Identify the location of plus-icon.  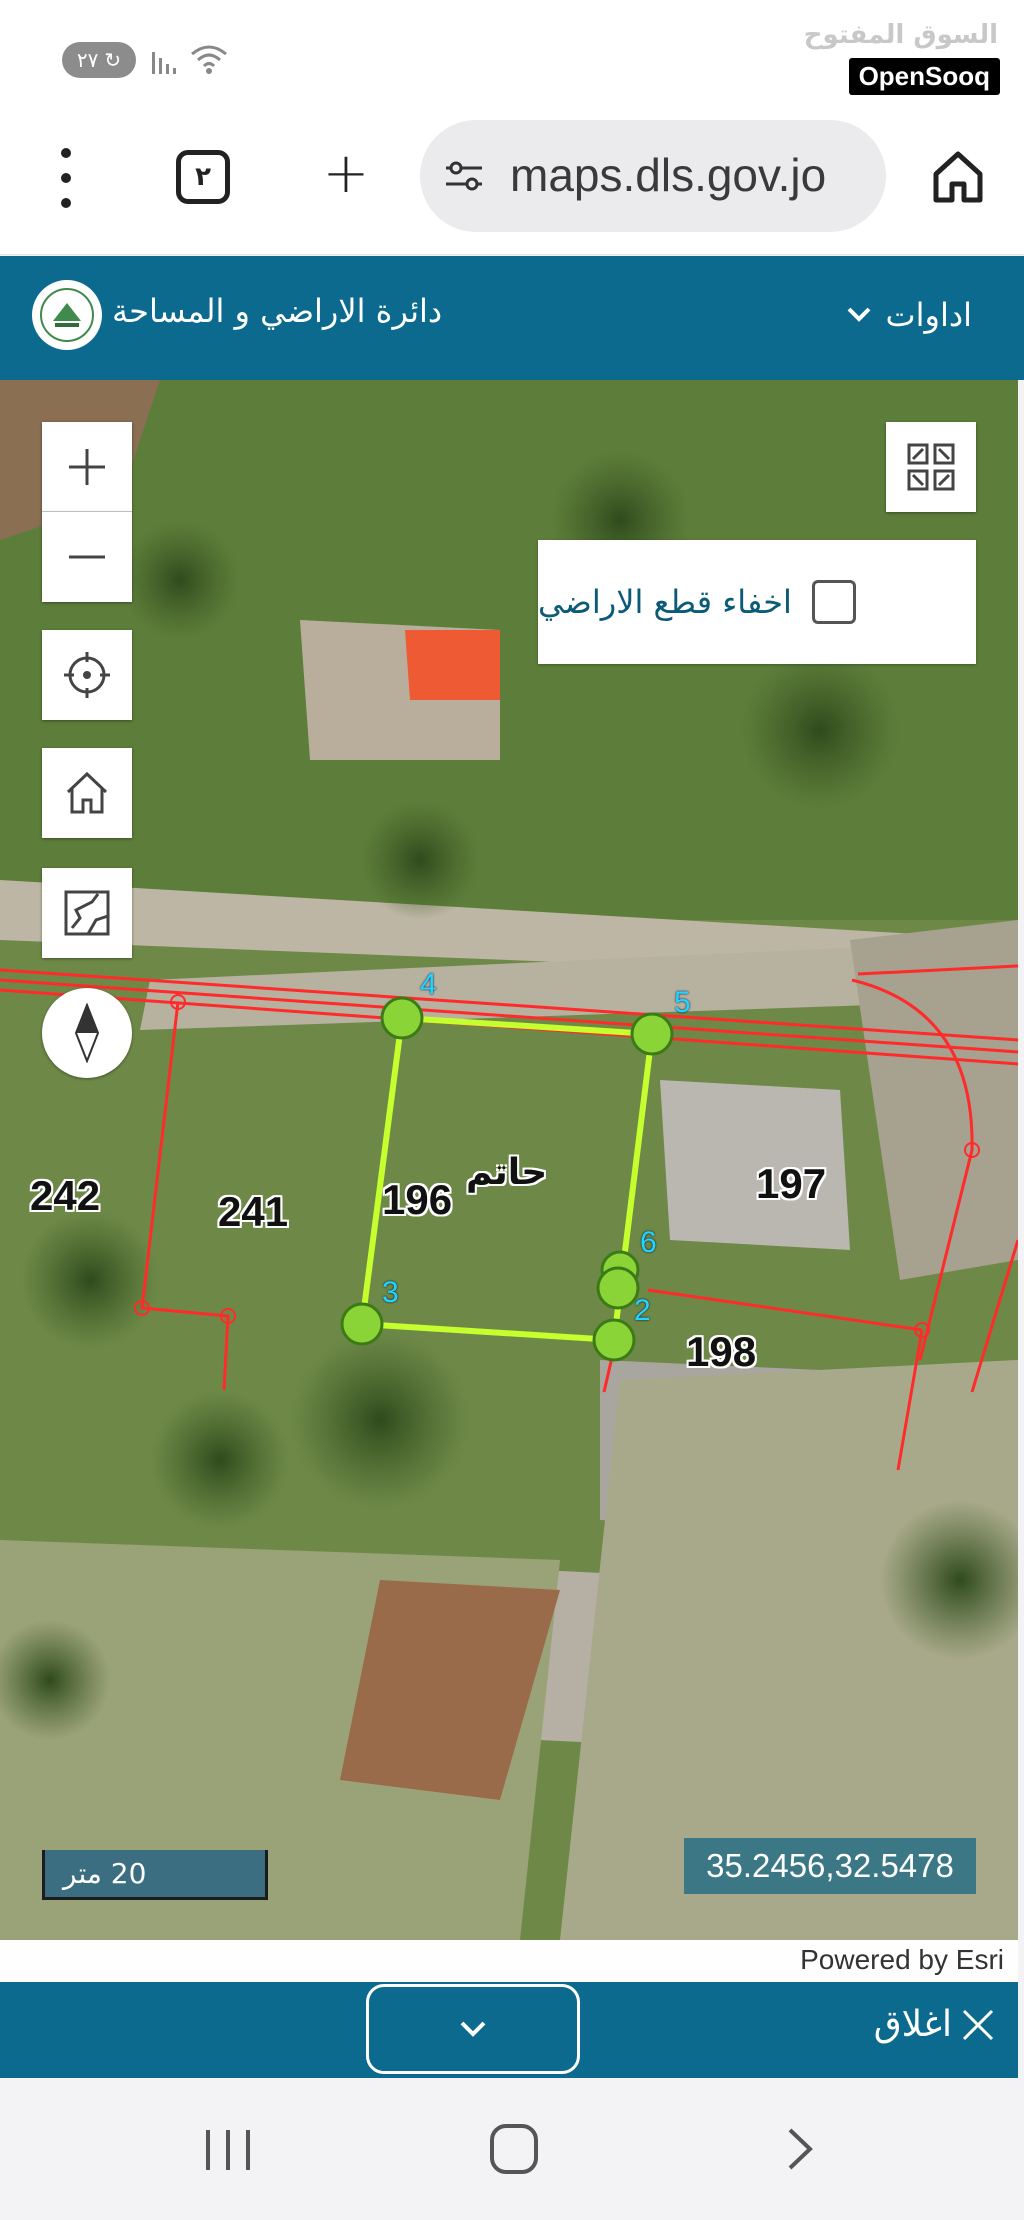
(87, 466).